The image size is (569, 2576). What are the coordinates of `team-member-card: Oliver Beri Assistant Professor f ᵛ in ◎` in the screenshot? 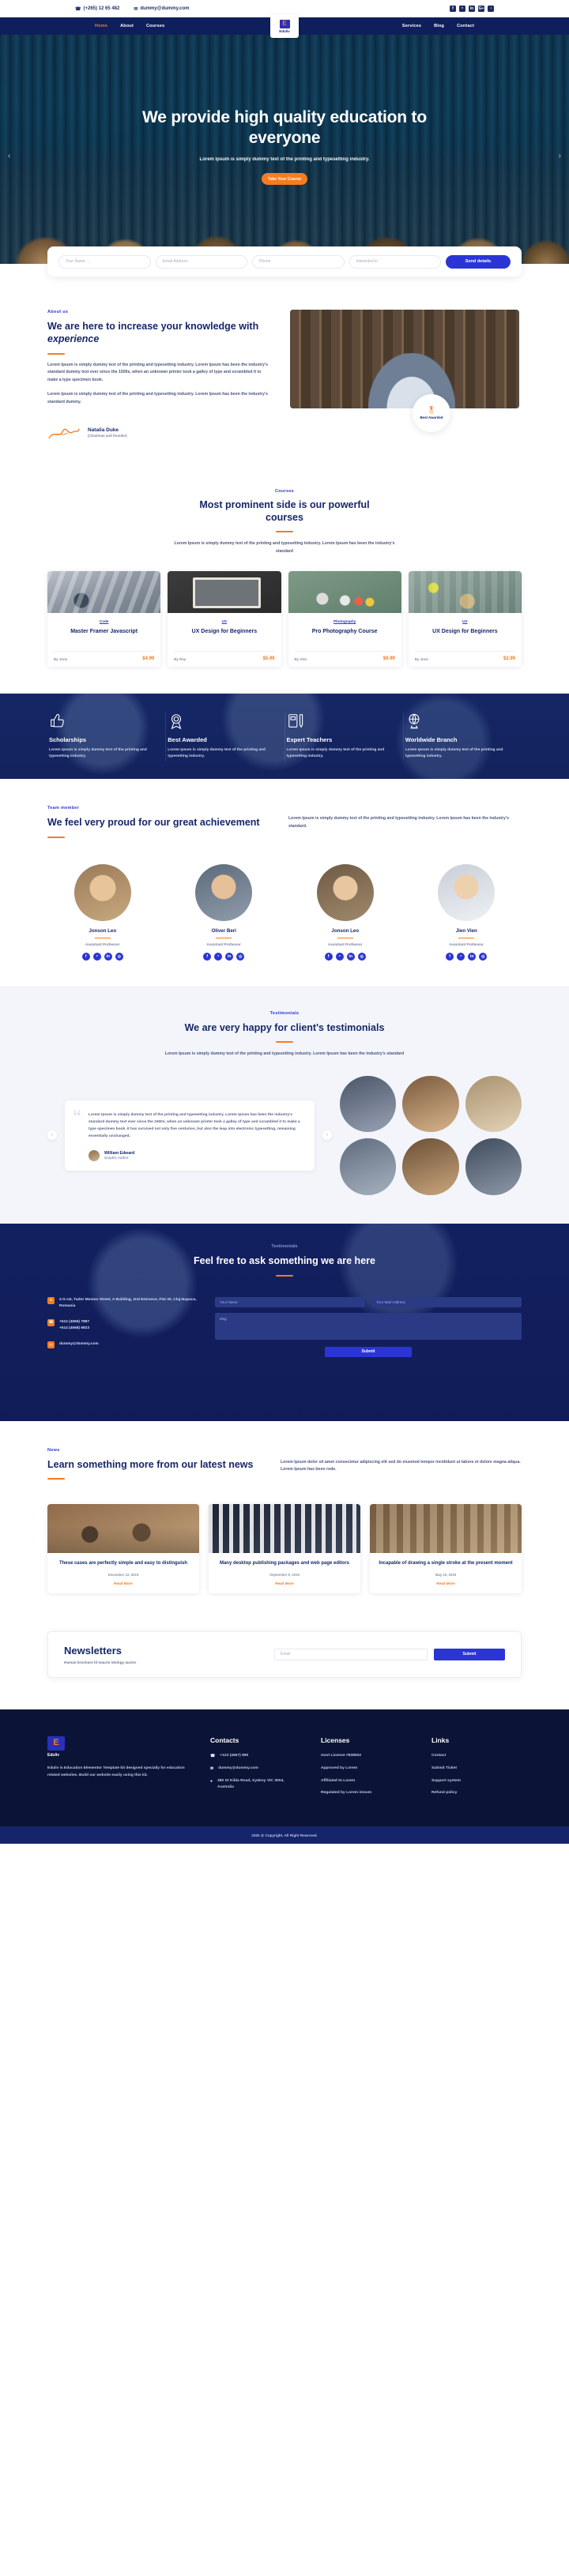 It's located at (224, 912).